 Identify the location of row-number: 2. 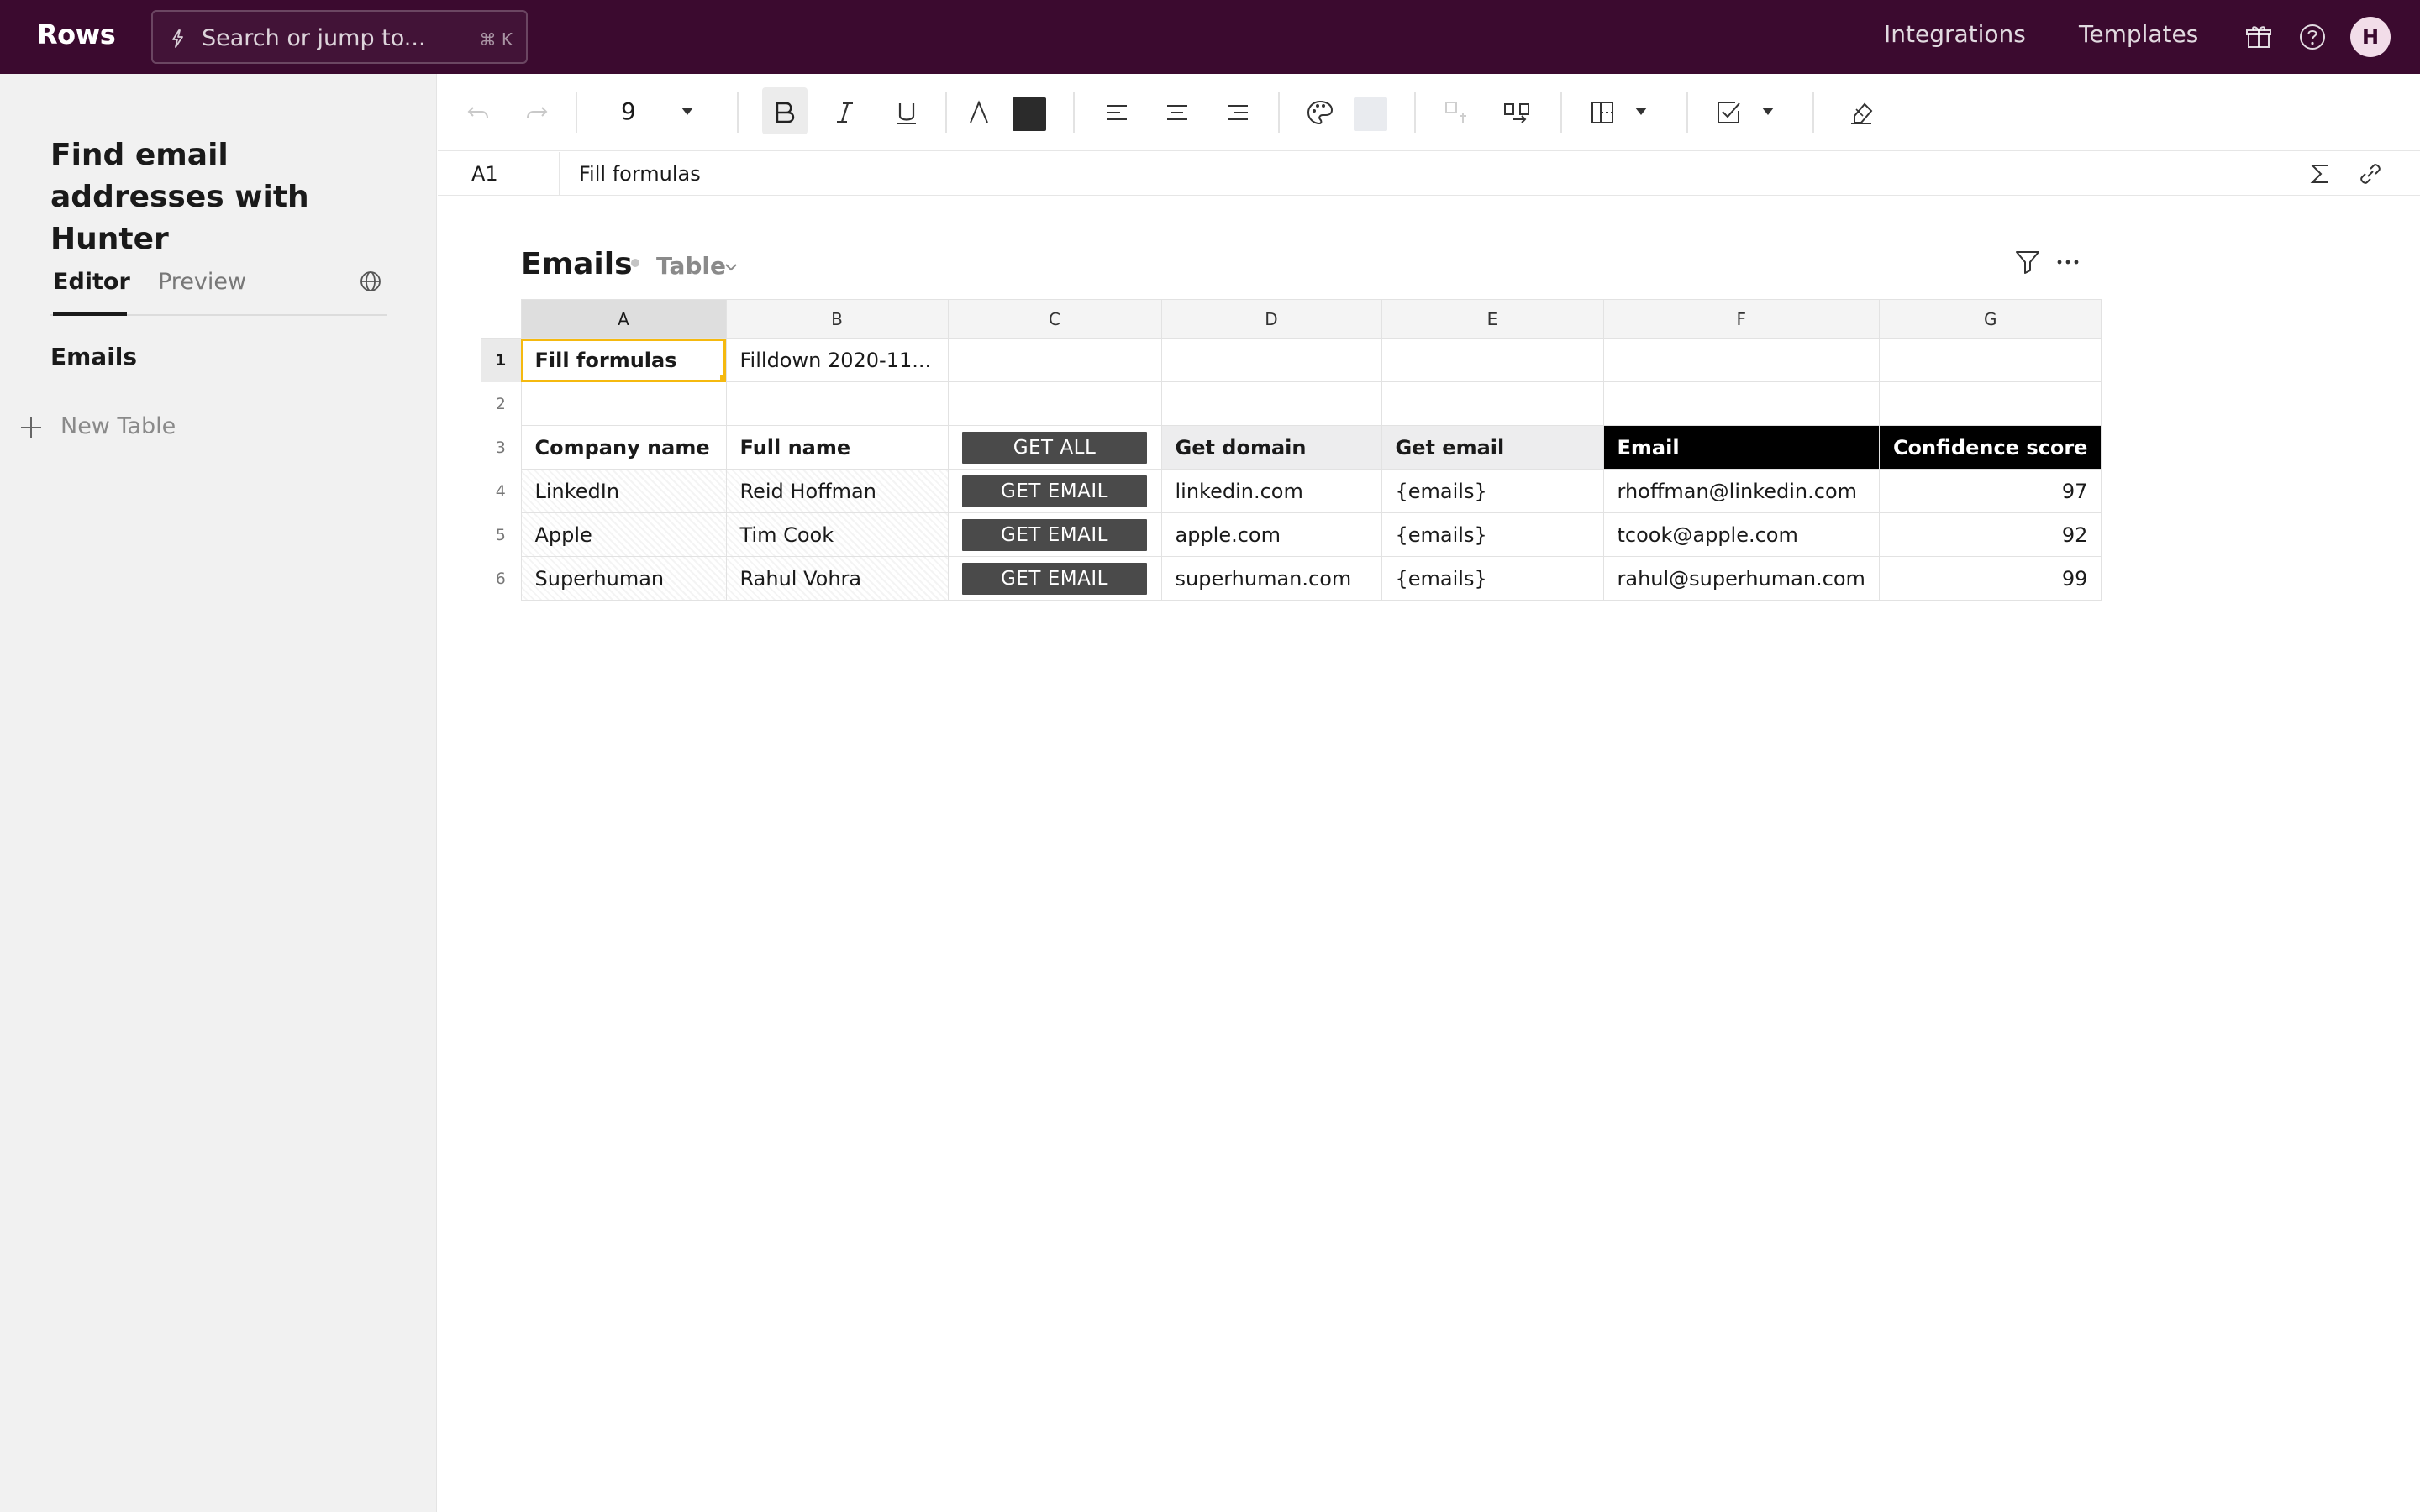
(501, 403).